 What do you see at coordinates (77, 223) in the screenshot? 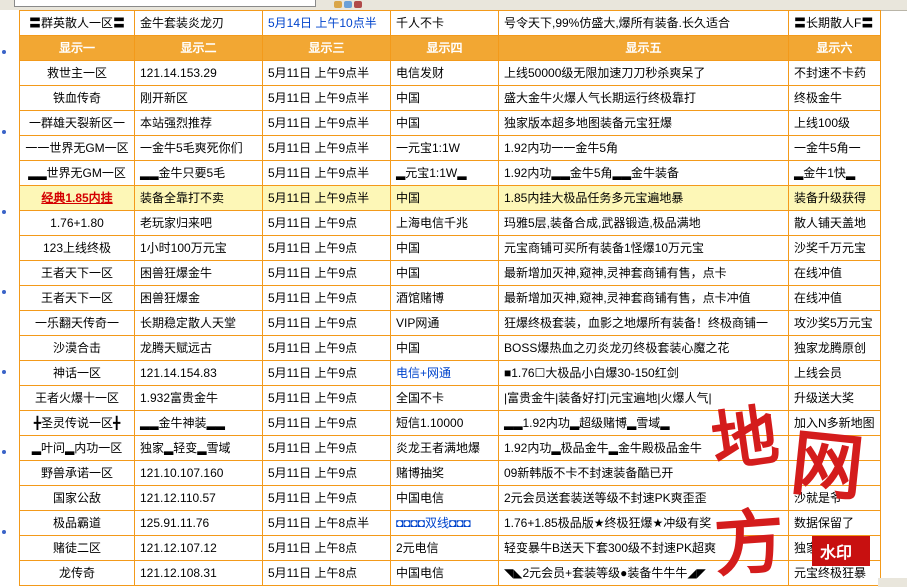
I see `server-name: 1.76+1.80` at bounding box center [77, 223].